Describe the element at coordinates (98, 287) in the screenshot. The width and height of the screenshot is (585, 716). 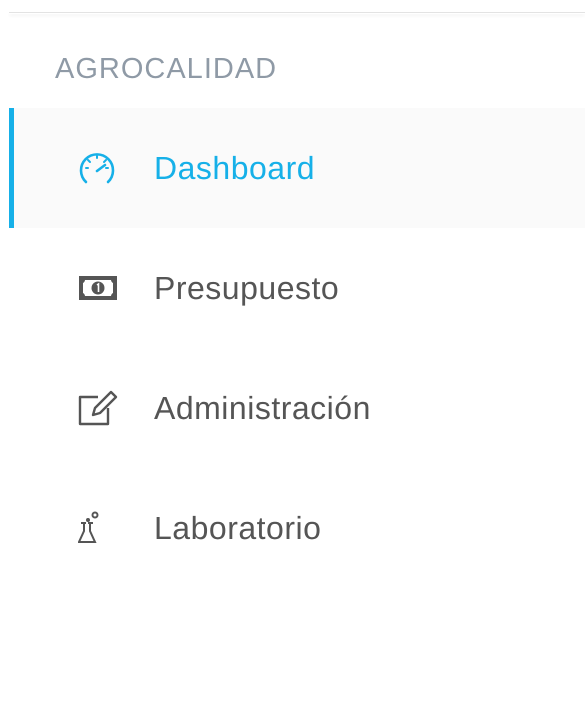
I see `banknote-icon` at that location.